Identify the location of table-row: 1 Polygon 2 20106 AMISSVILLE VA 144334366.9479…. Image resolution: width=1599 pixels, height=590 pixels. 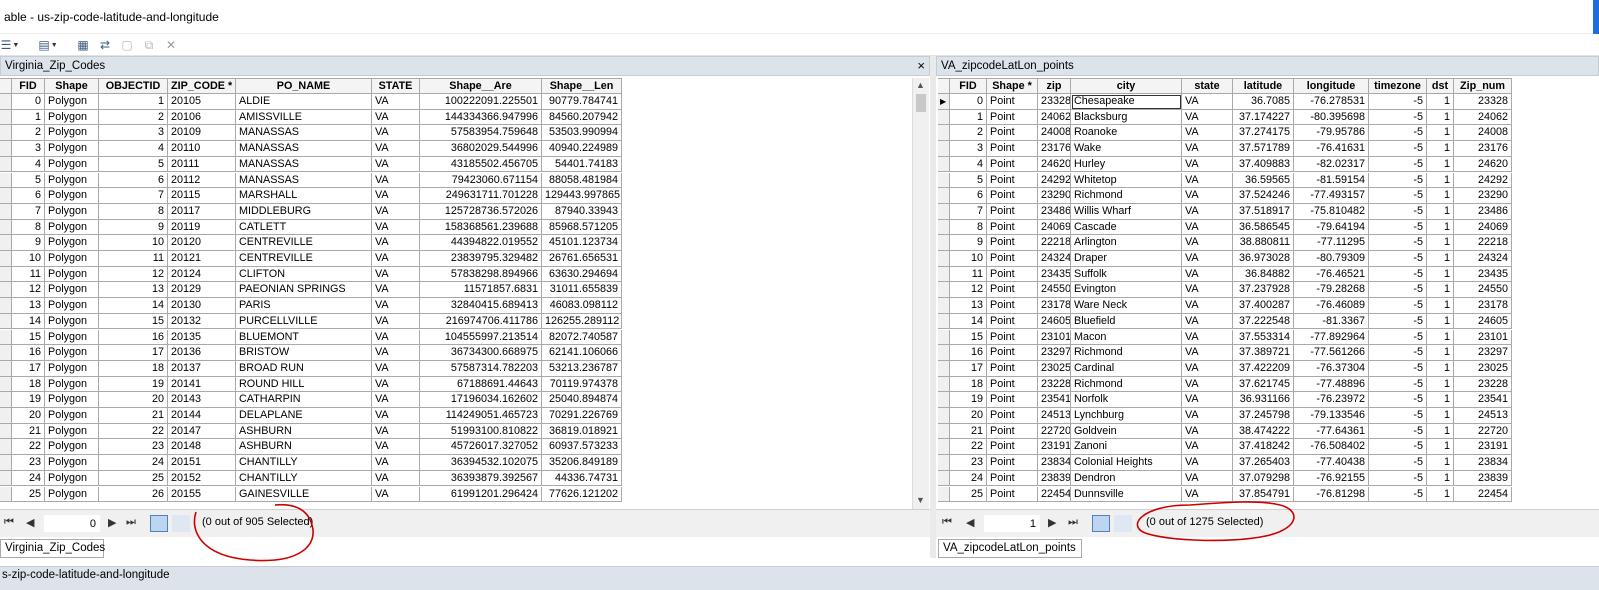
(456, 117).